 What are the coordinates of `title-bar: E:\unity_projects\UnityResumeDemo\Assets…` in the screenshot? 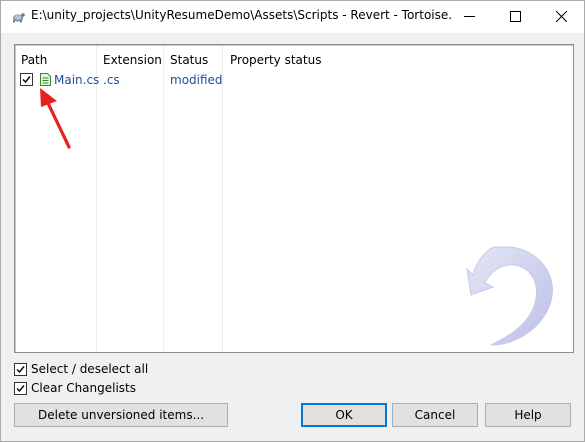 It's located at (292, 17).